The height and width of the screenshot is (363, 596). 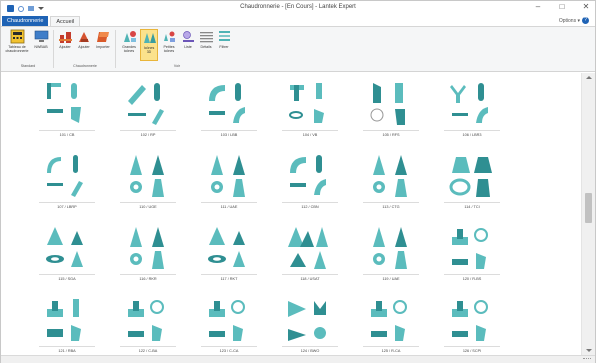 What do you see at coordinates (84, 36) in the screenshot?
I see `add-shape-icon` at bounding box center [84, 36].